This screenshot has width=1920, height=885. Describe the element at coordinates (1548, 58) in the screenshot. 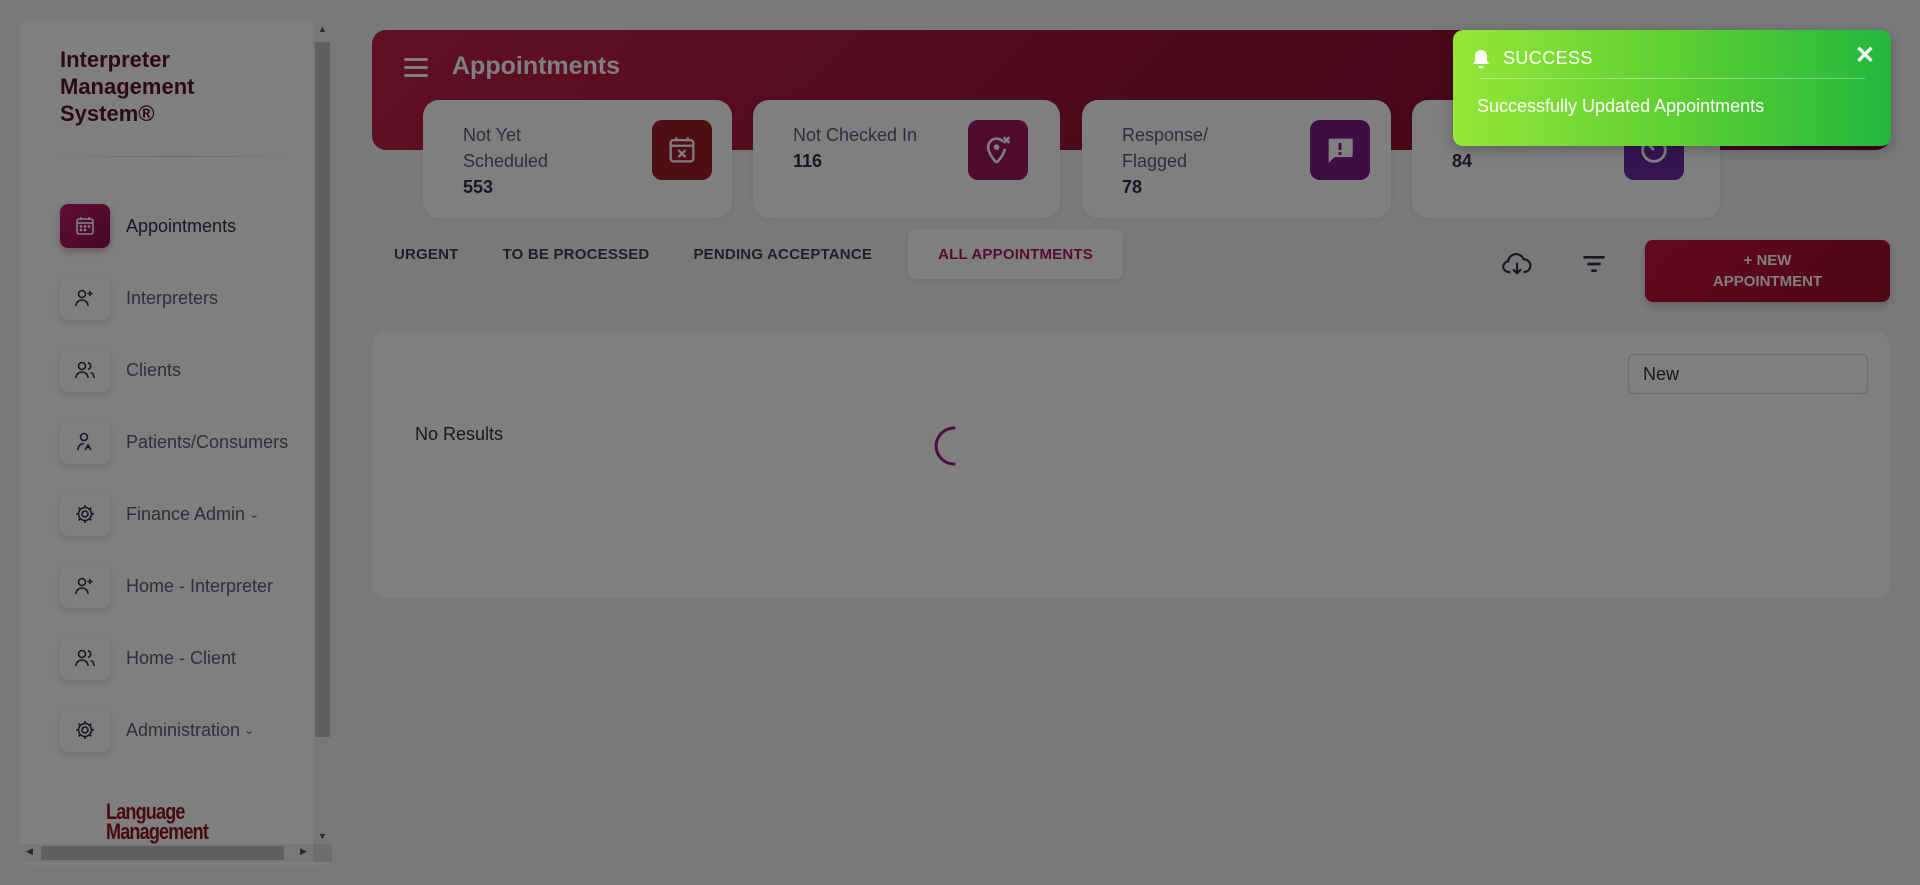

I see `toast-title: SUCCESS` at that location.